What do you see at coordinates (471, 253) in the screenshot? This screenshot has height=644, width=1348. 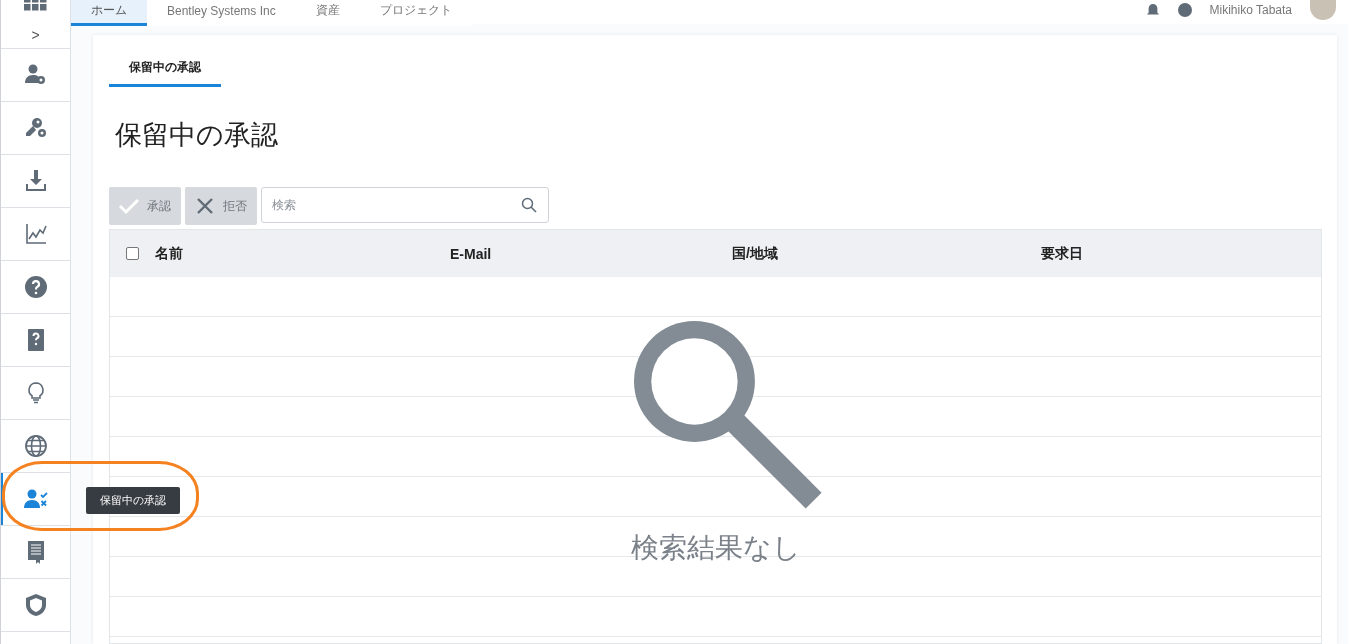 I see `column-header: E-Mail` at bounding box center [471, 253].